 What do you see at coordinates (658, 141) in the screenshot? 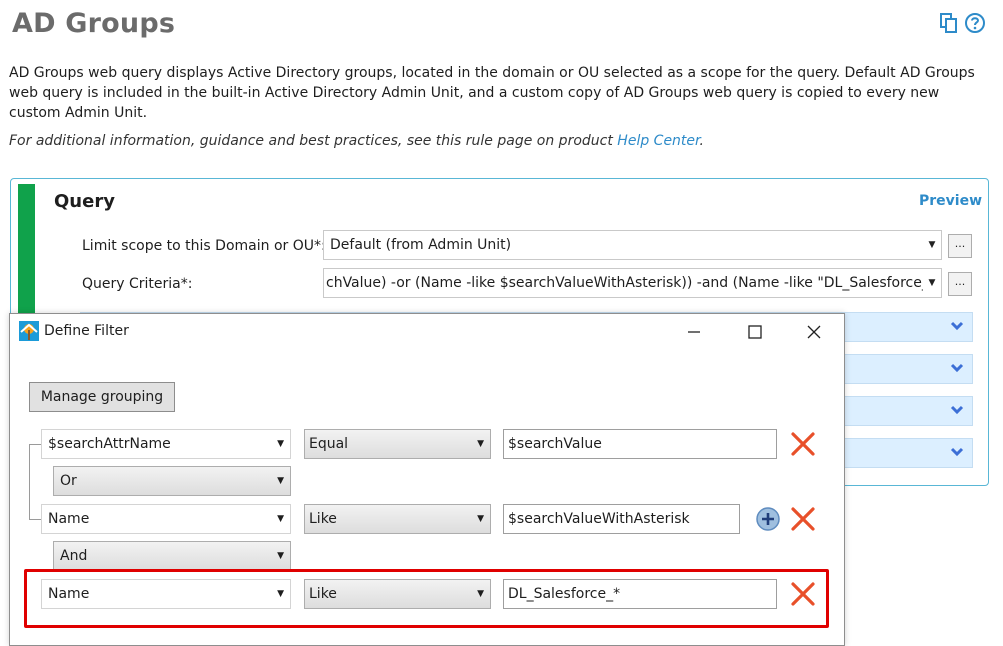
I see `help-center-link: Help Center` at bounding box center [658, 141].